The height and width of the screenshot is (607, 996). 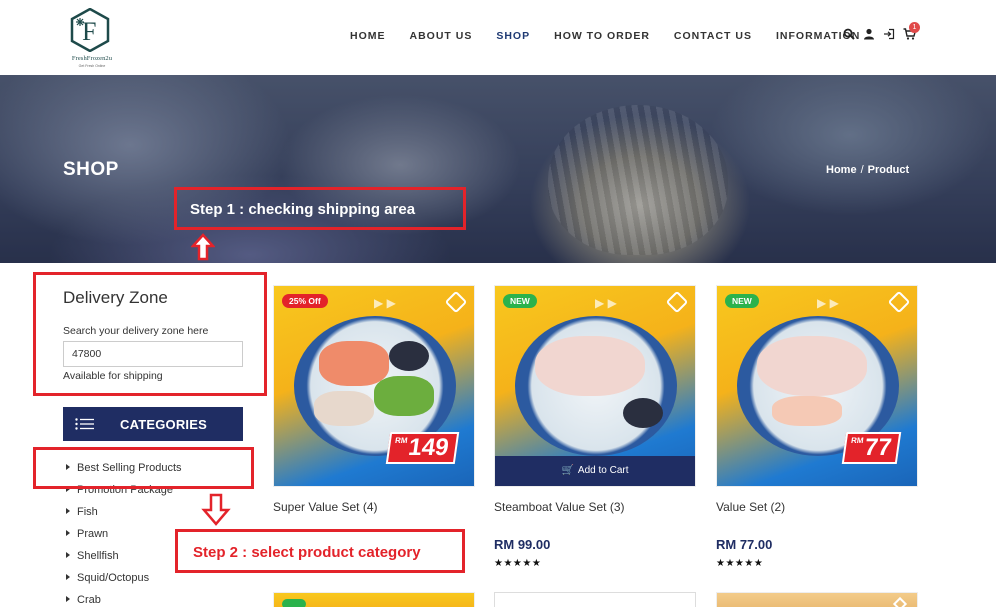 I want to click on price-tag-graphic: RM77, so click(x=871, y=448).